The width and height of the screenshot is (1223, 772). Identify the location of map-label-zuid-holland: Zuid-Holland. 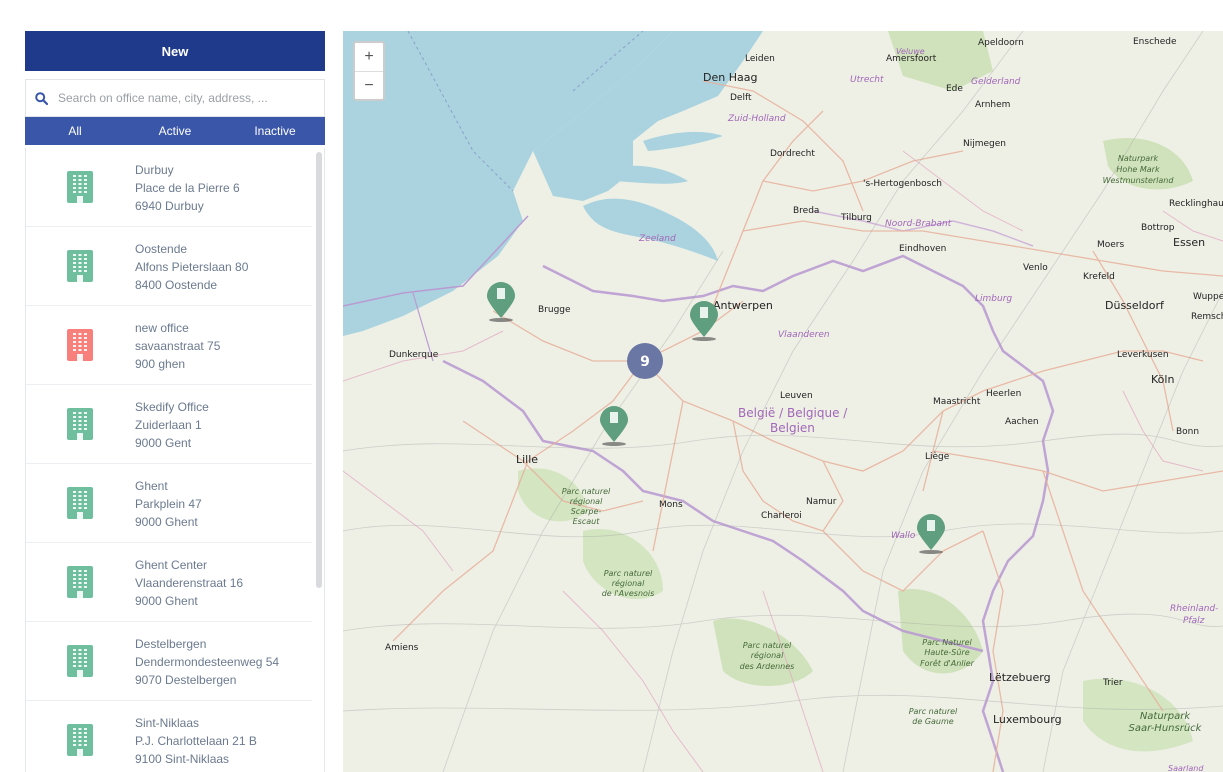
(756, 119).